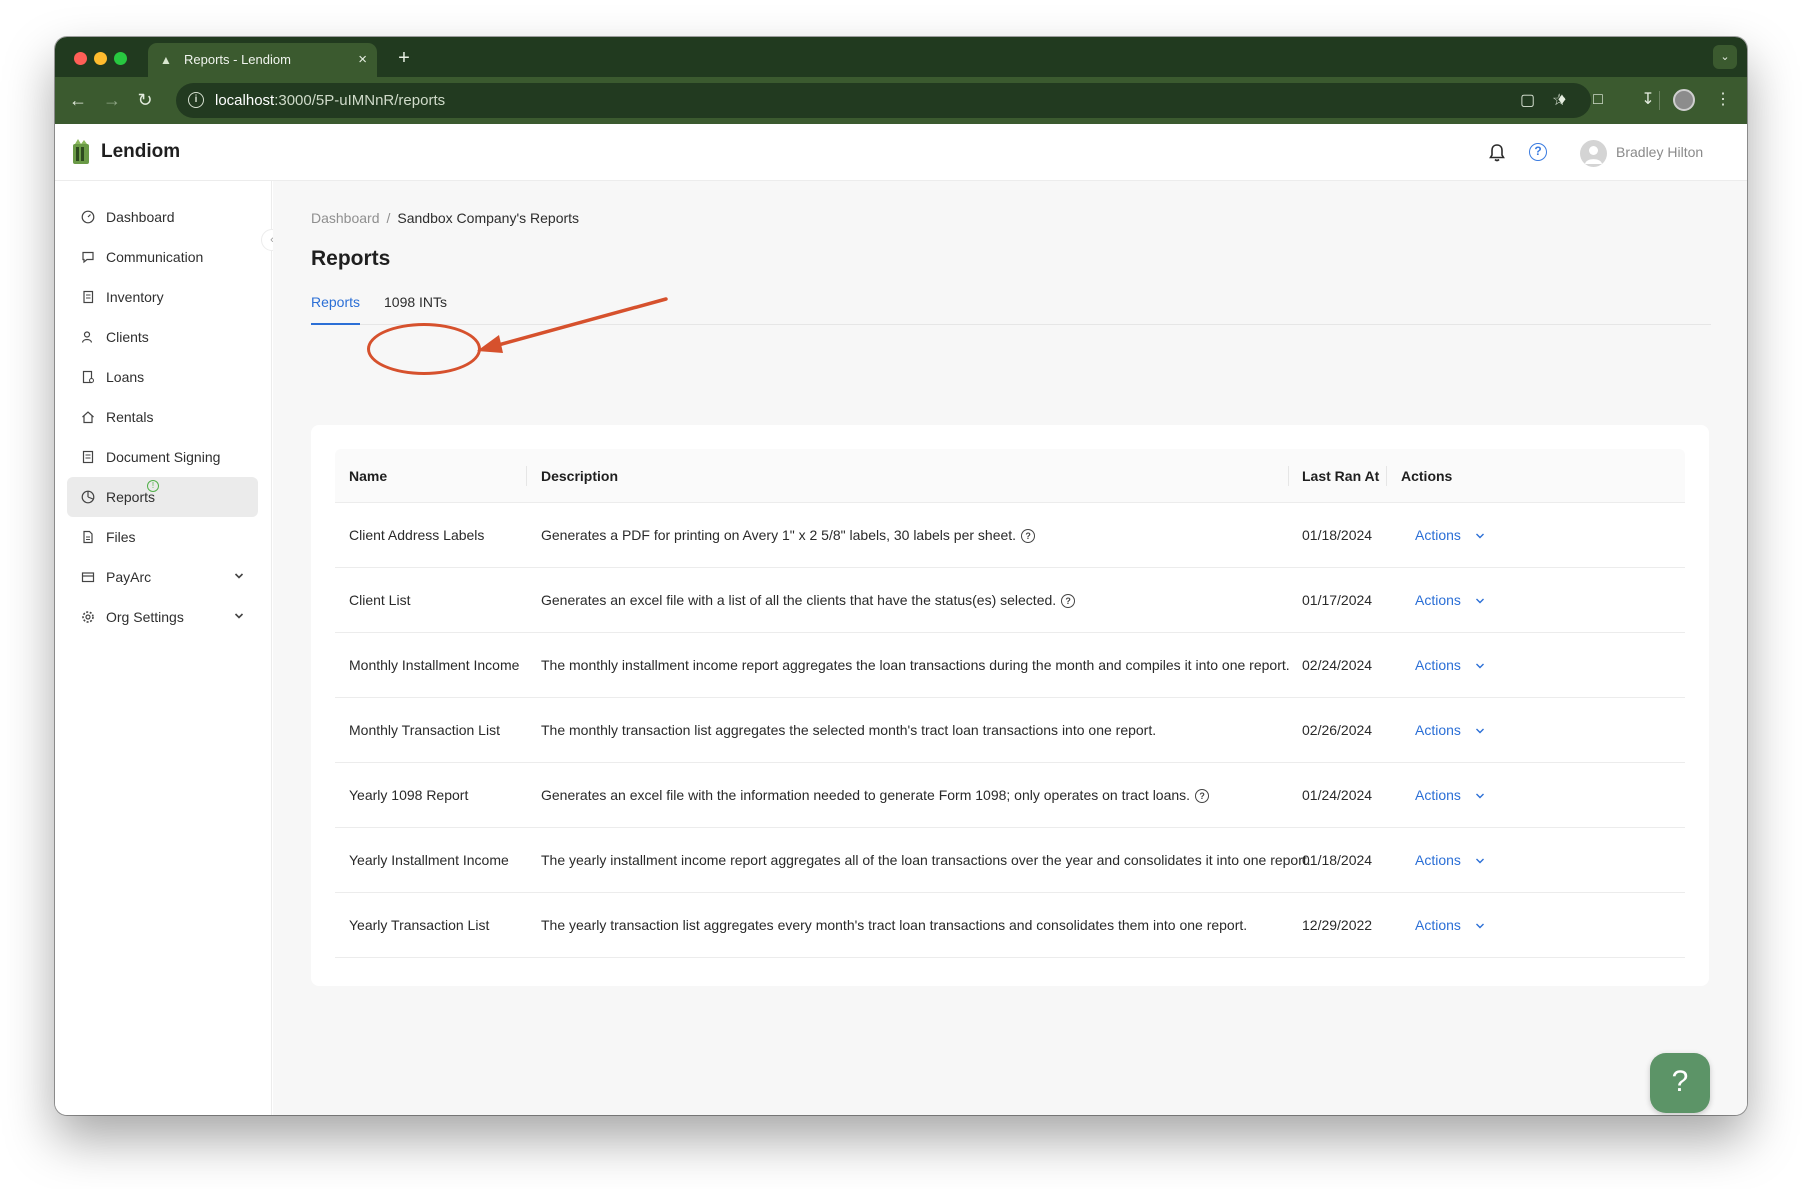 Image resolution: width=1802 pixels, height=1189 pixels. Describe the element at coordinates (153, 486) in the screenshot. I see `new-badge-icon: !` at that location.